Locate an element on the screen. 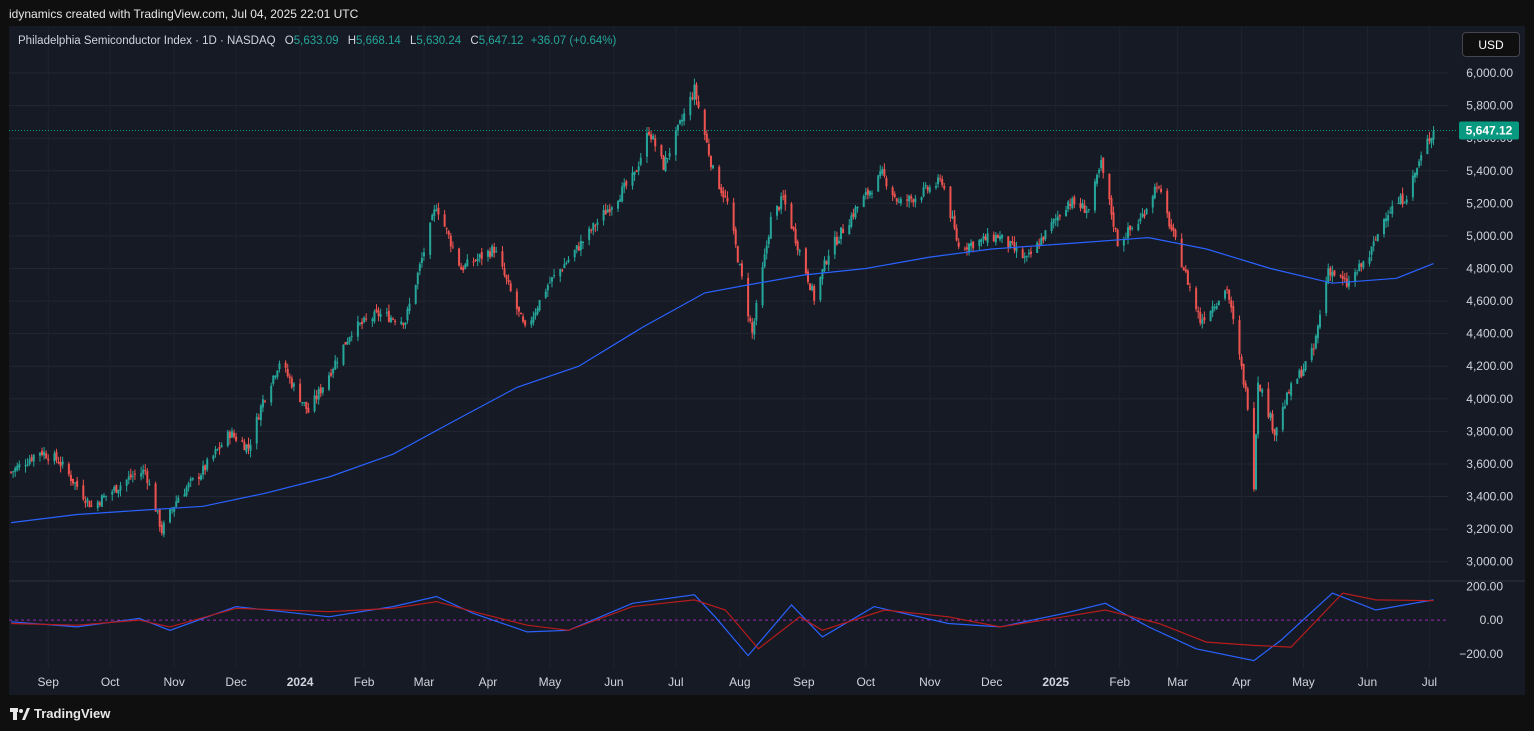 The width and height of the screenshot is (1534, 731). close-value: 5,647.12 is located at coordinates (501, 41).